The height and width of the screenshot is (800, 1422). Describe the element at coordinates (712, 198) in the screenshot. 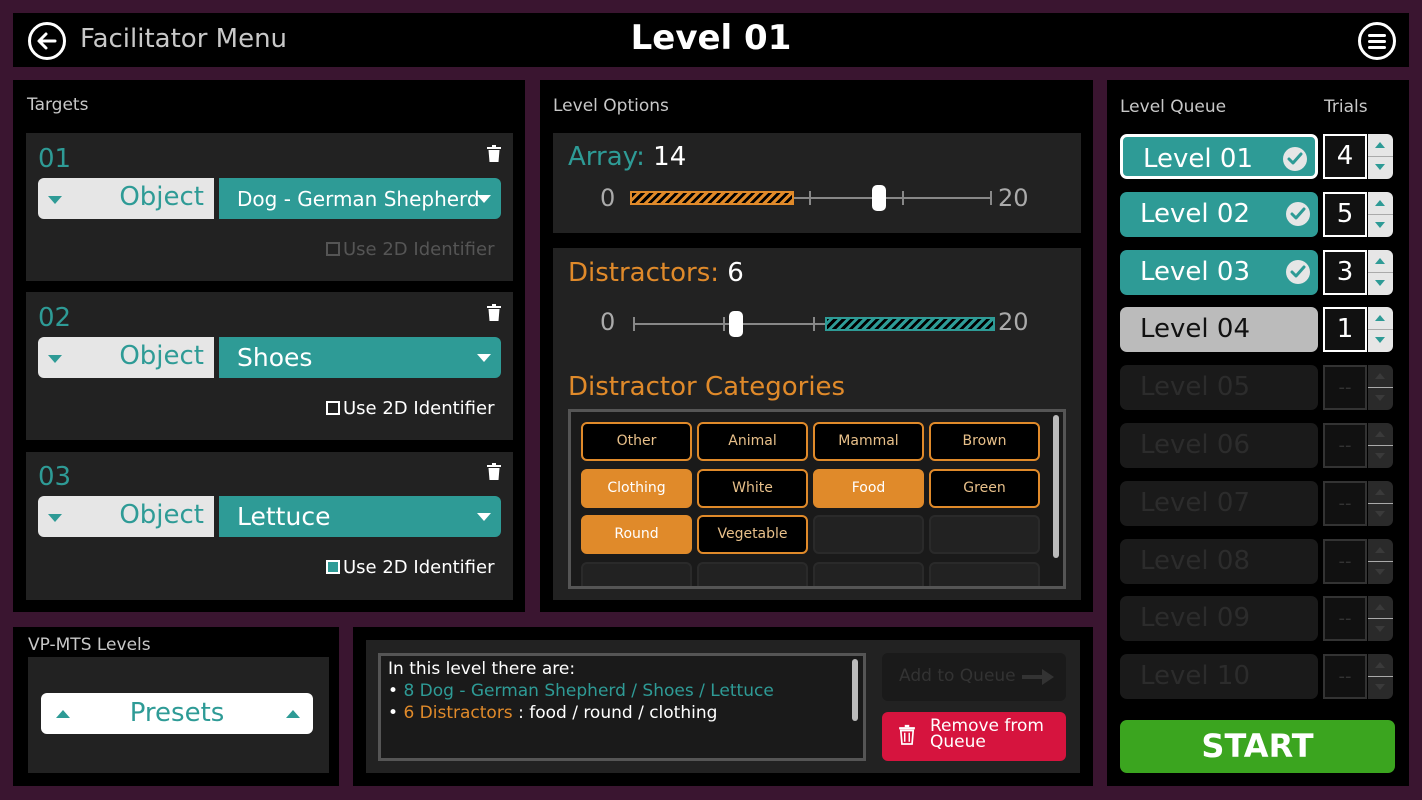

I see `array-range-fill` at that location.